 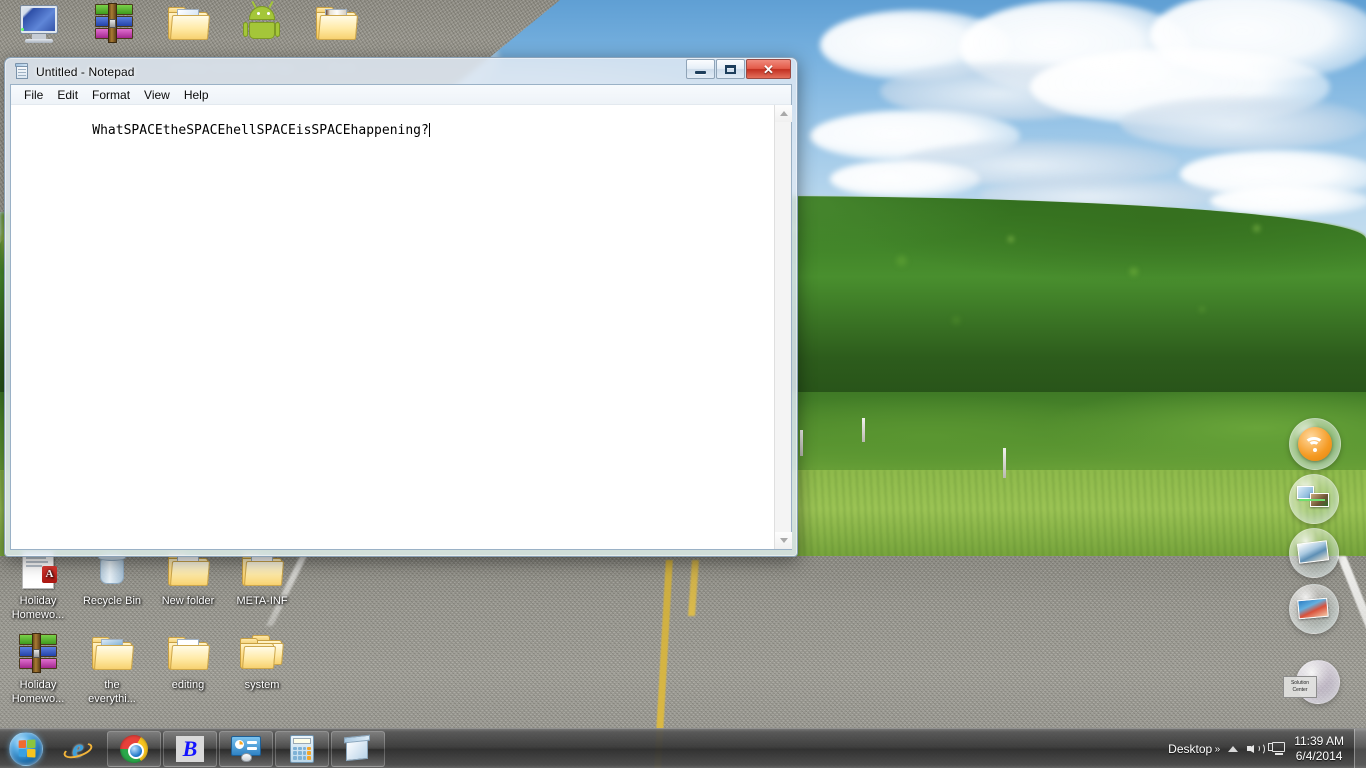 I want to click on volume-button, so click(x=1255, y=749).